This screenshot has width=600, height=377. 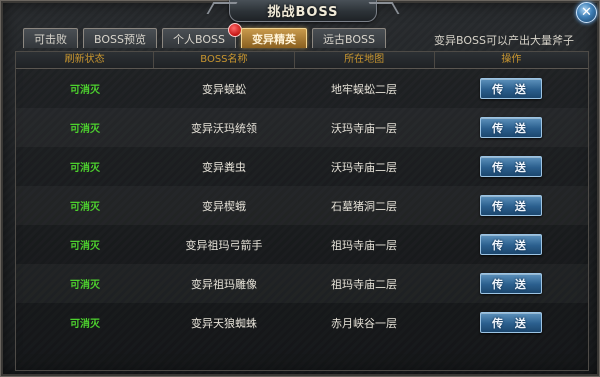 What do you see at coordinates (302, 283) in the screenshot?
I see `table-row: 可消灭 变异祖玛雕像 祖玛寺庙二层 传 送` at bounding box center [302, 283].